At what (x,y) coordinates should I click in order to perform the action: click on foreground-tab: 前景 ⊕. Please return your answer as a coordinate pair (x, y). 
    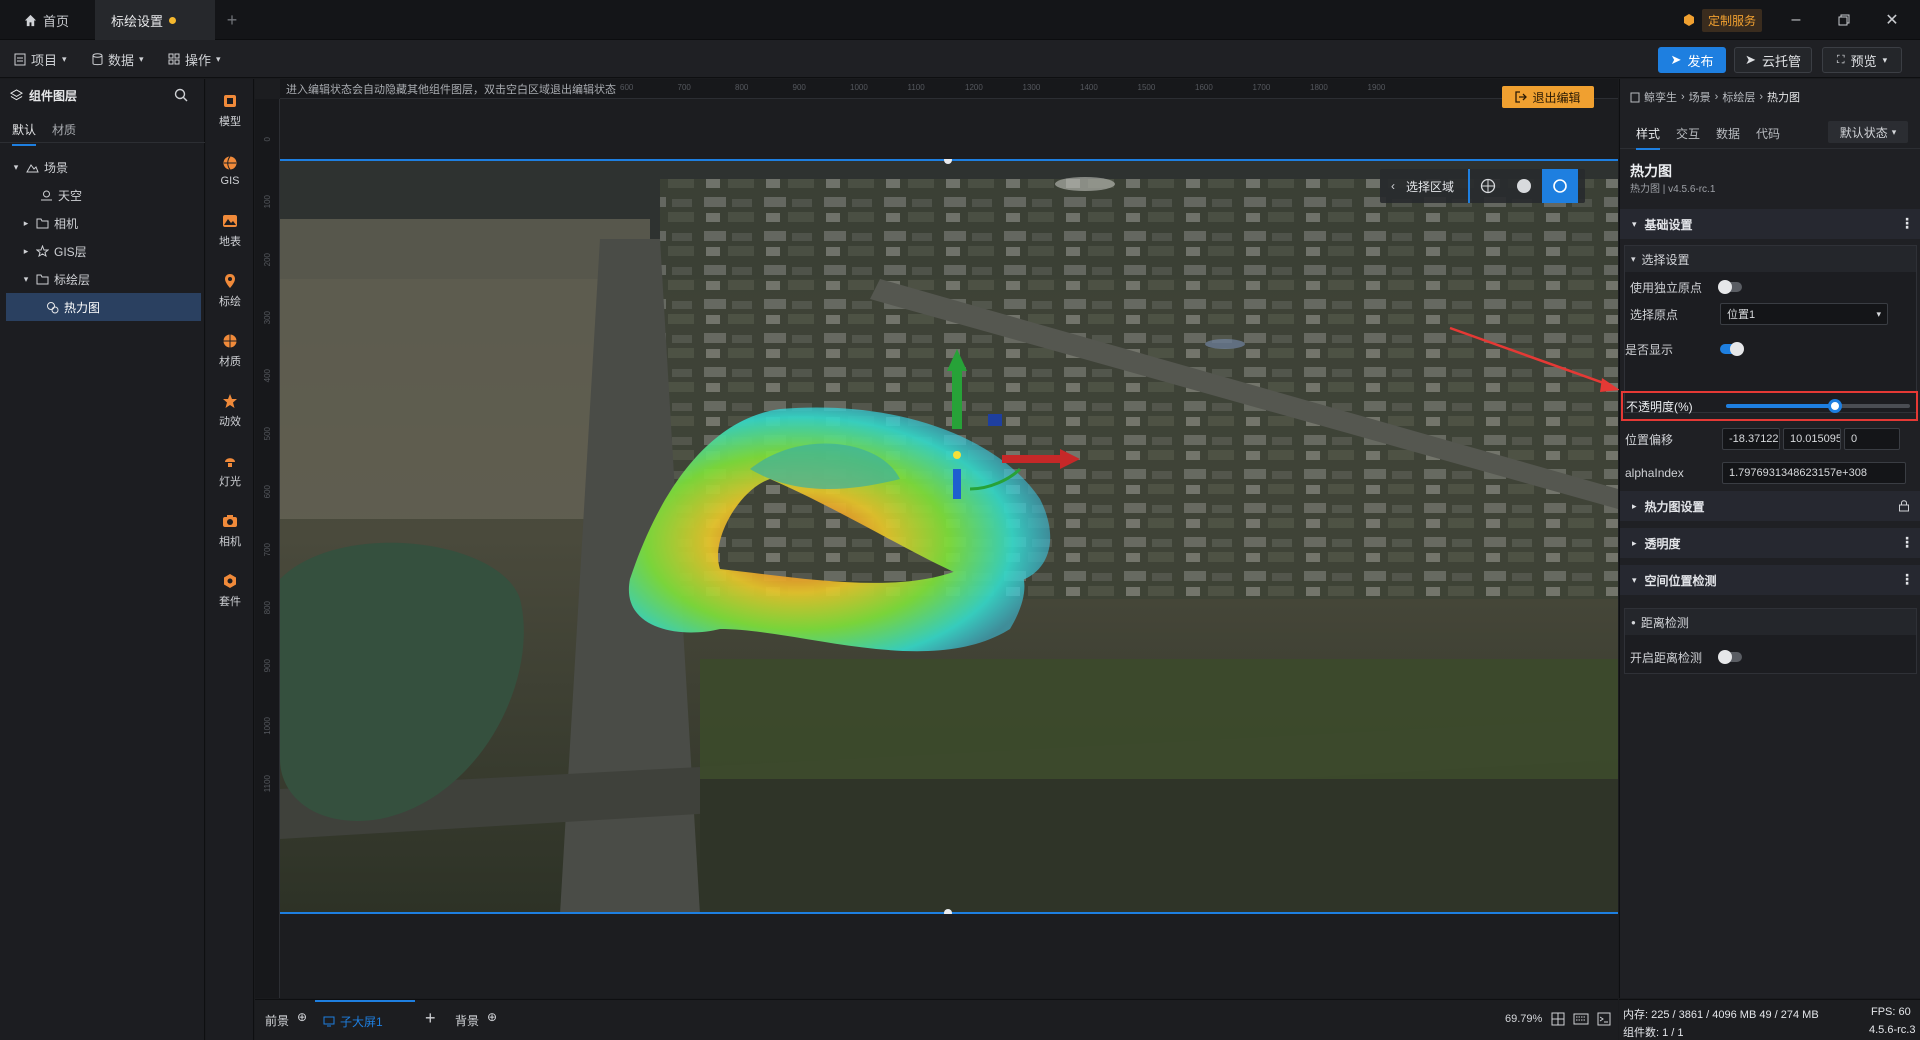
    Looking at the image, I should click on (286, 1019).